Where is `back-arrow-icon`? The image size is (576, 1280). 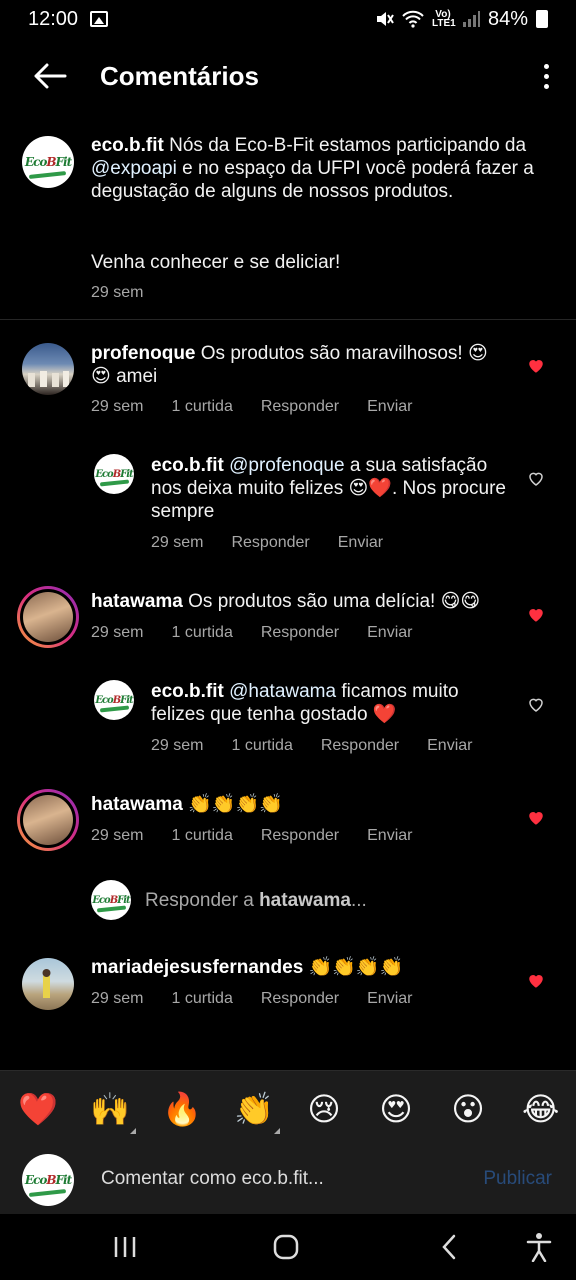 back-arrow-icon is located at coordinates (50, 76).